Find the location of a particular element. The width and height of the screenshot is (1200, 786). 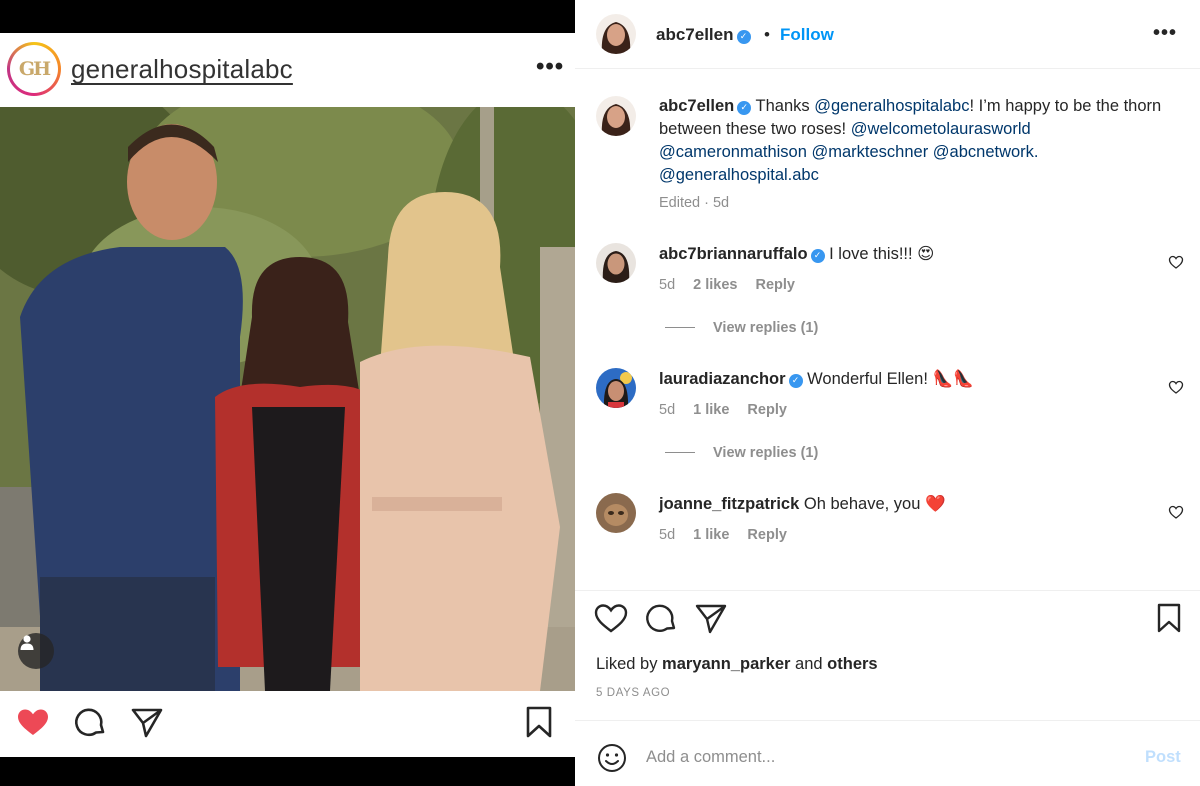

emoji-icon is located at coordinates (612, 758).